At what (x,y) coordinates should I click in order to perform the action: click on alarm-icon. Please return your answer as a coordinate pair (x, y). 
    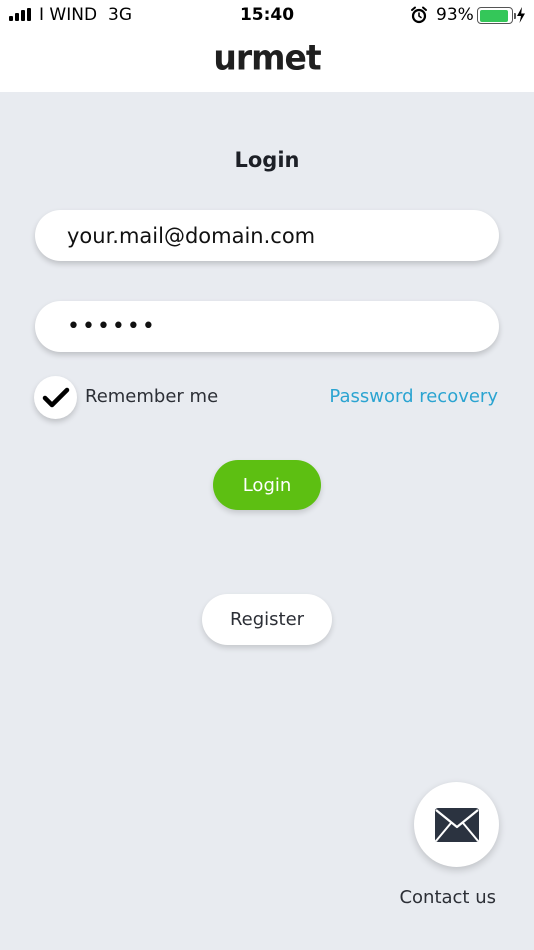
    Looking at the image, I should click on (419, 15).